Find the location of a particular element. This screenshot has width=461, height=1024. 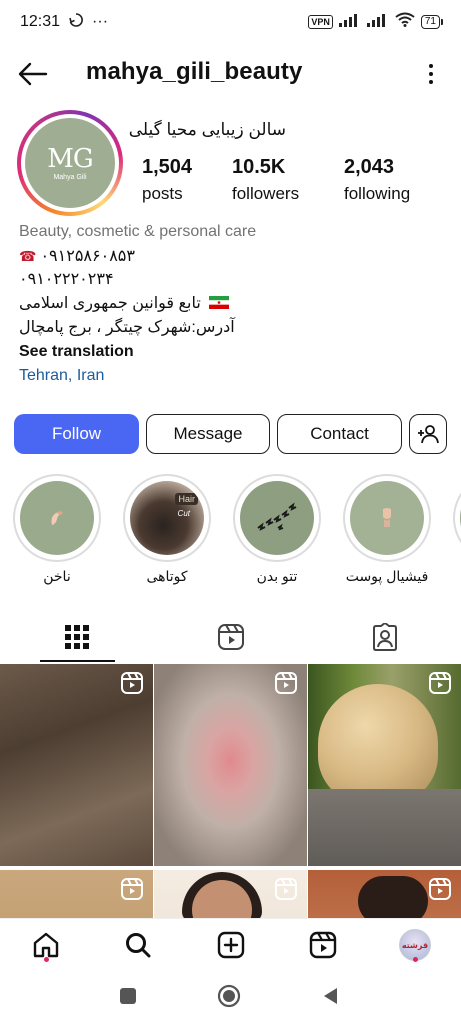

avatar-subtext: Mahya Gili is located at coordinates (70, 177).